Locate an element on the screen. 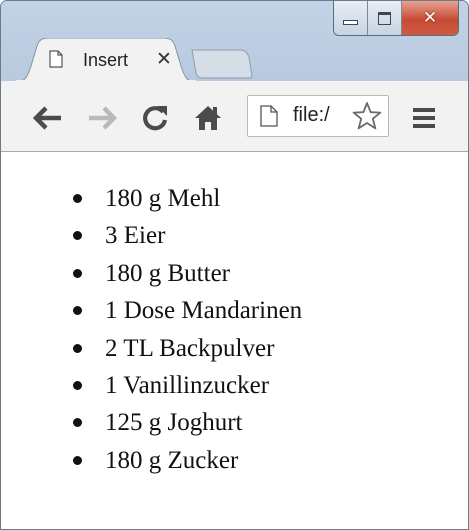  list-item-text: 1 Dose Mandarinen is located at coordinates (204, 311).